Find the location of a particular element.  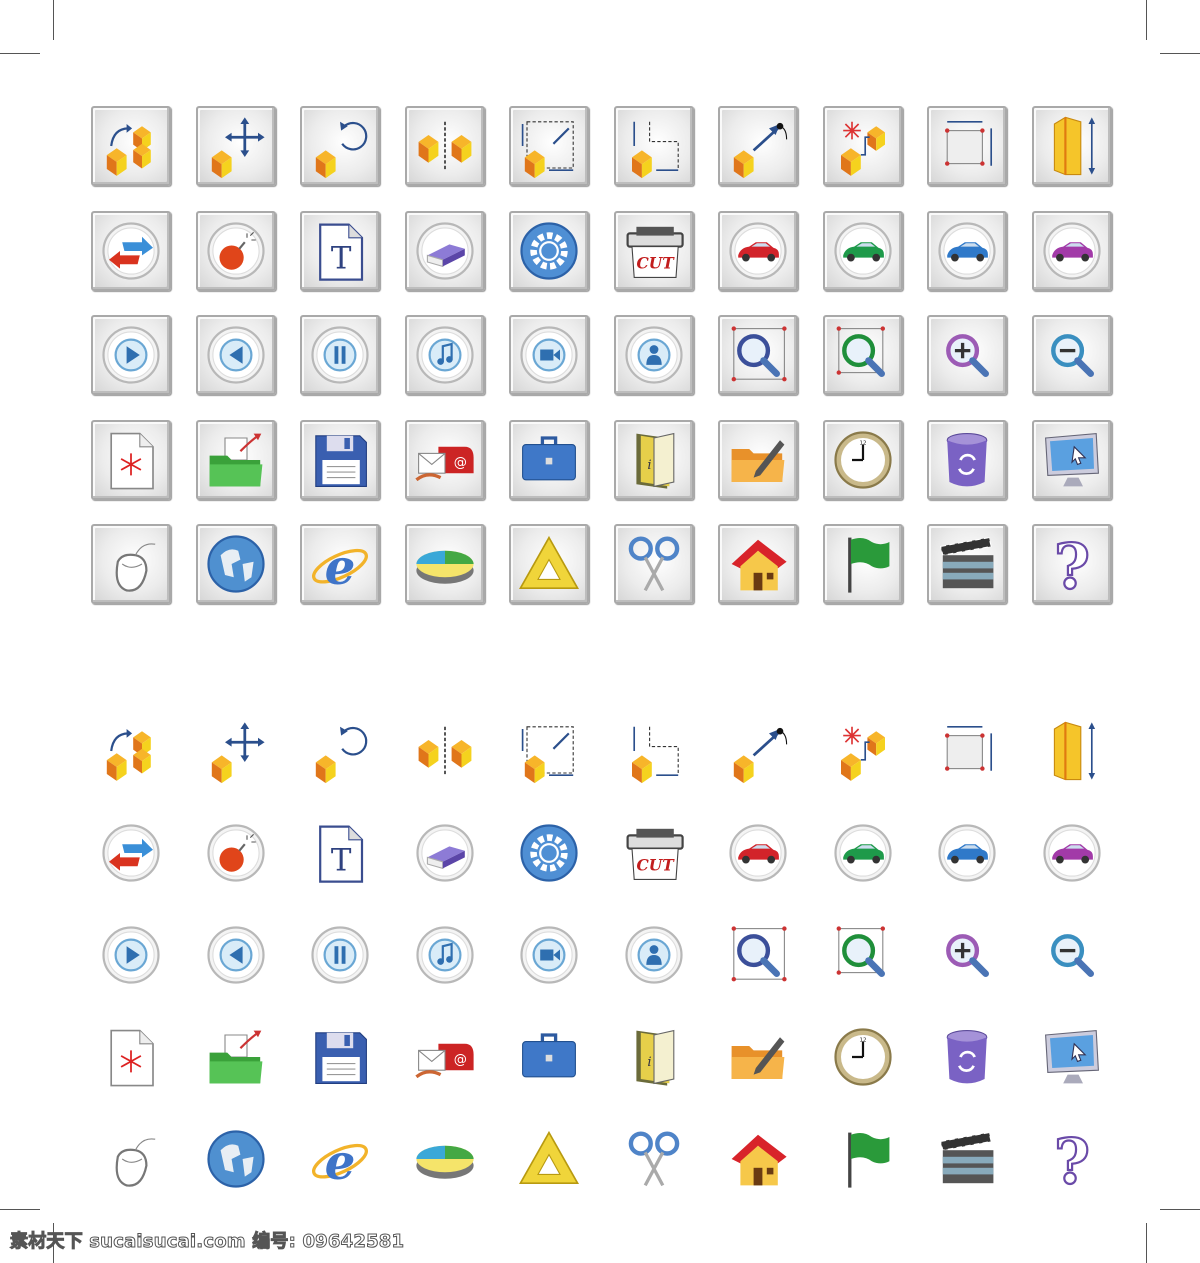

point-move-cube-plain is located at coordinates (758, 751).